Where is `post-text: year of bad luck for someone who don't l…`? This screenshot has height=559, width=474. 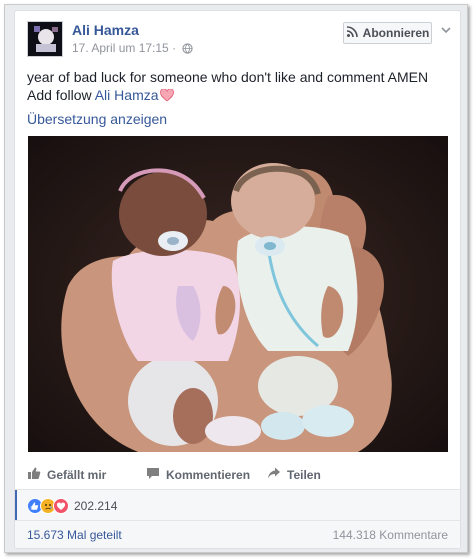
post-text: year of bad luck for someone who don't l… is located at coordinates (237, 87).